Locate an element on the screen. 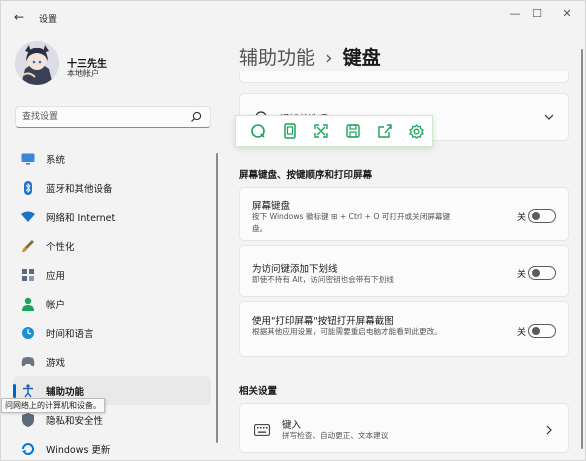 Image resolution: width=586 pixels, height=461 pixels. title-bar: ← 设置 — ☐ ✕ is located at coordinates (293, 16).